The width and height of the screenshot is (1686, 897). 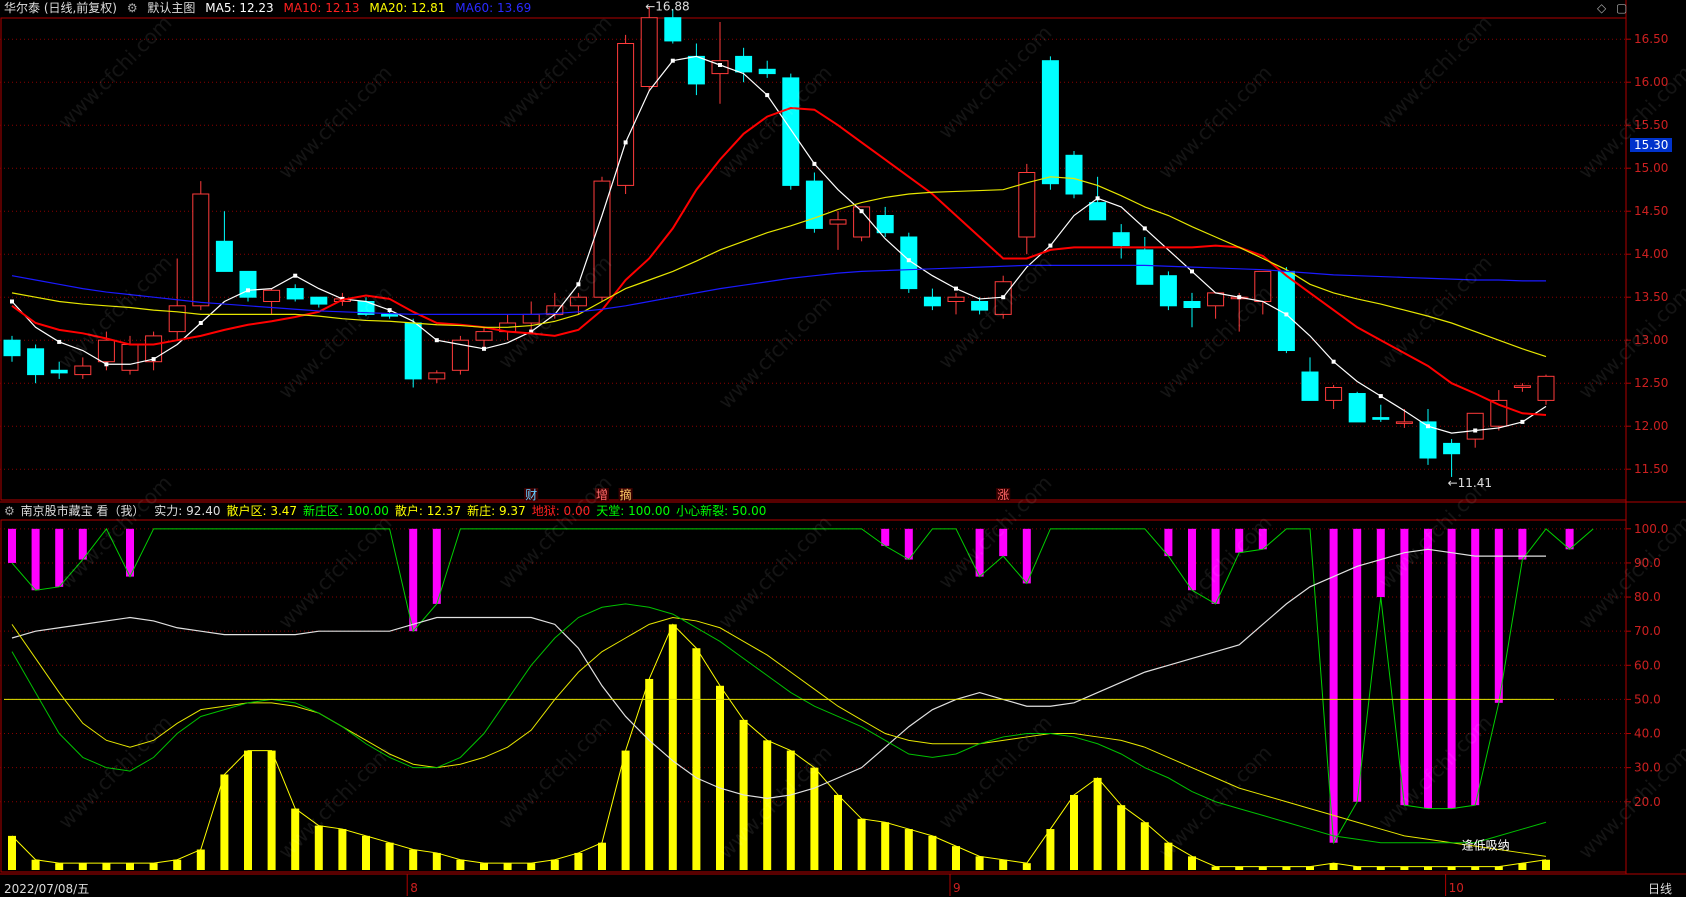 I want to click on template-name: 默认主图, so click(x=171, y=8).